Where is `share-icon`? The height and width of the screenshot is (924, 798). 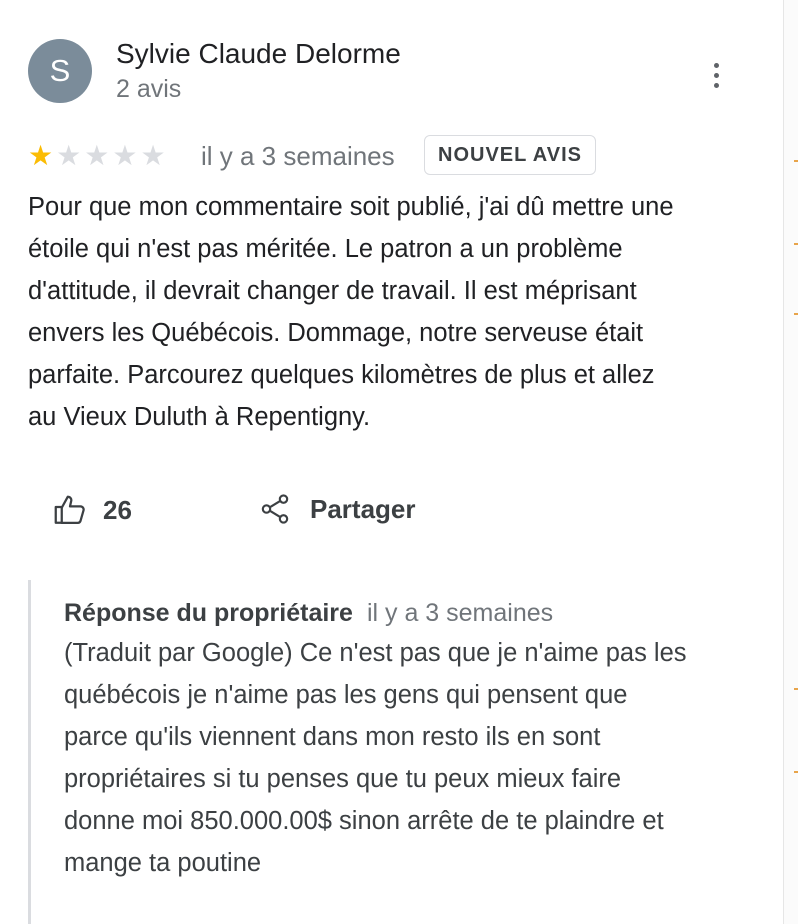
share-icon is located at coordinates (275, 509).